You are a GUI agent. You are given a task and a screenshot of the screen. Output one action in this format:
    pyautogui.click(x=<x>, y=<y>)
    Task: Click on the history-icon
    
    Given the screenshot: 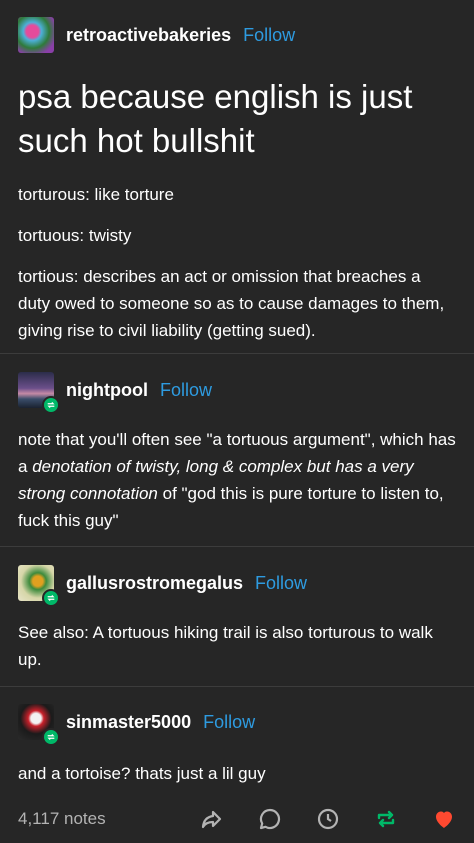 What is the action you would take?
    pyautogui.click(x=328, y=819)
    